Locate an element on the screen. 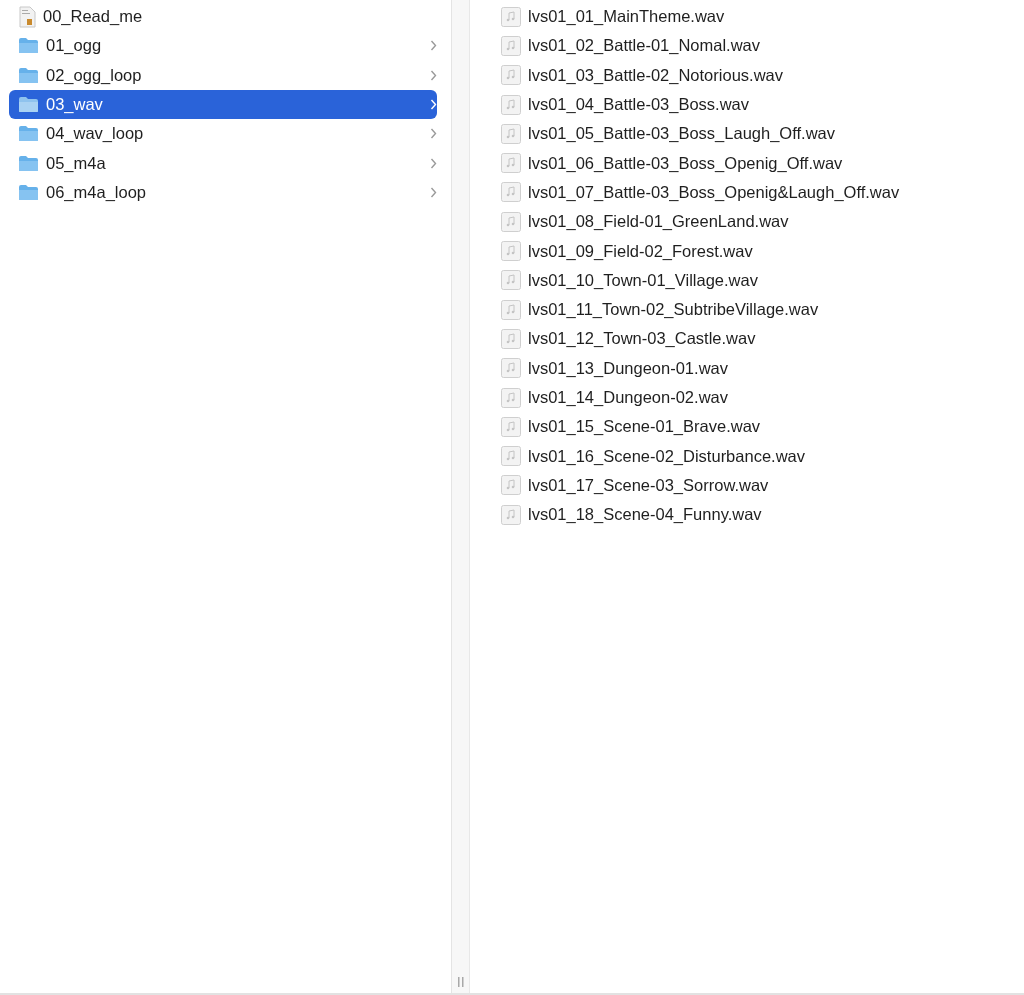 The height and width of the screenshot is (995, 1024). folder-list-item: 01_ogg is located at coordinates (223, 46).